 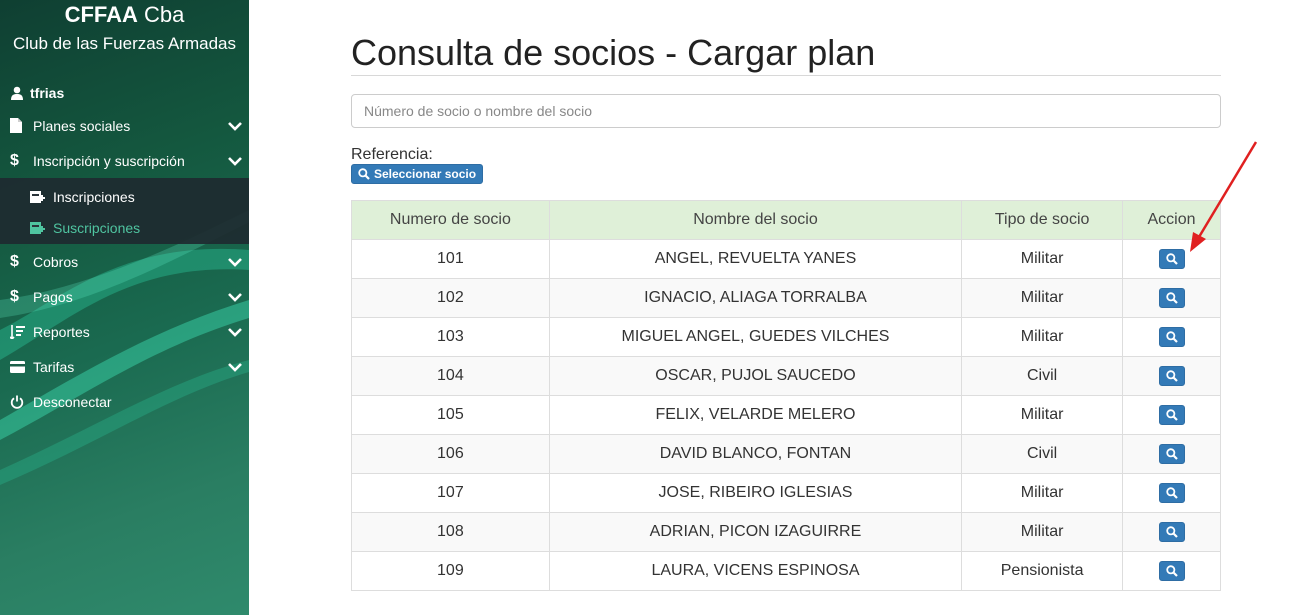 What do you see at coordinates (124, 401) in the screenshot?
I see `sidebar-item-desconectar: Desconectar` at bounding box center [124, 401].